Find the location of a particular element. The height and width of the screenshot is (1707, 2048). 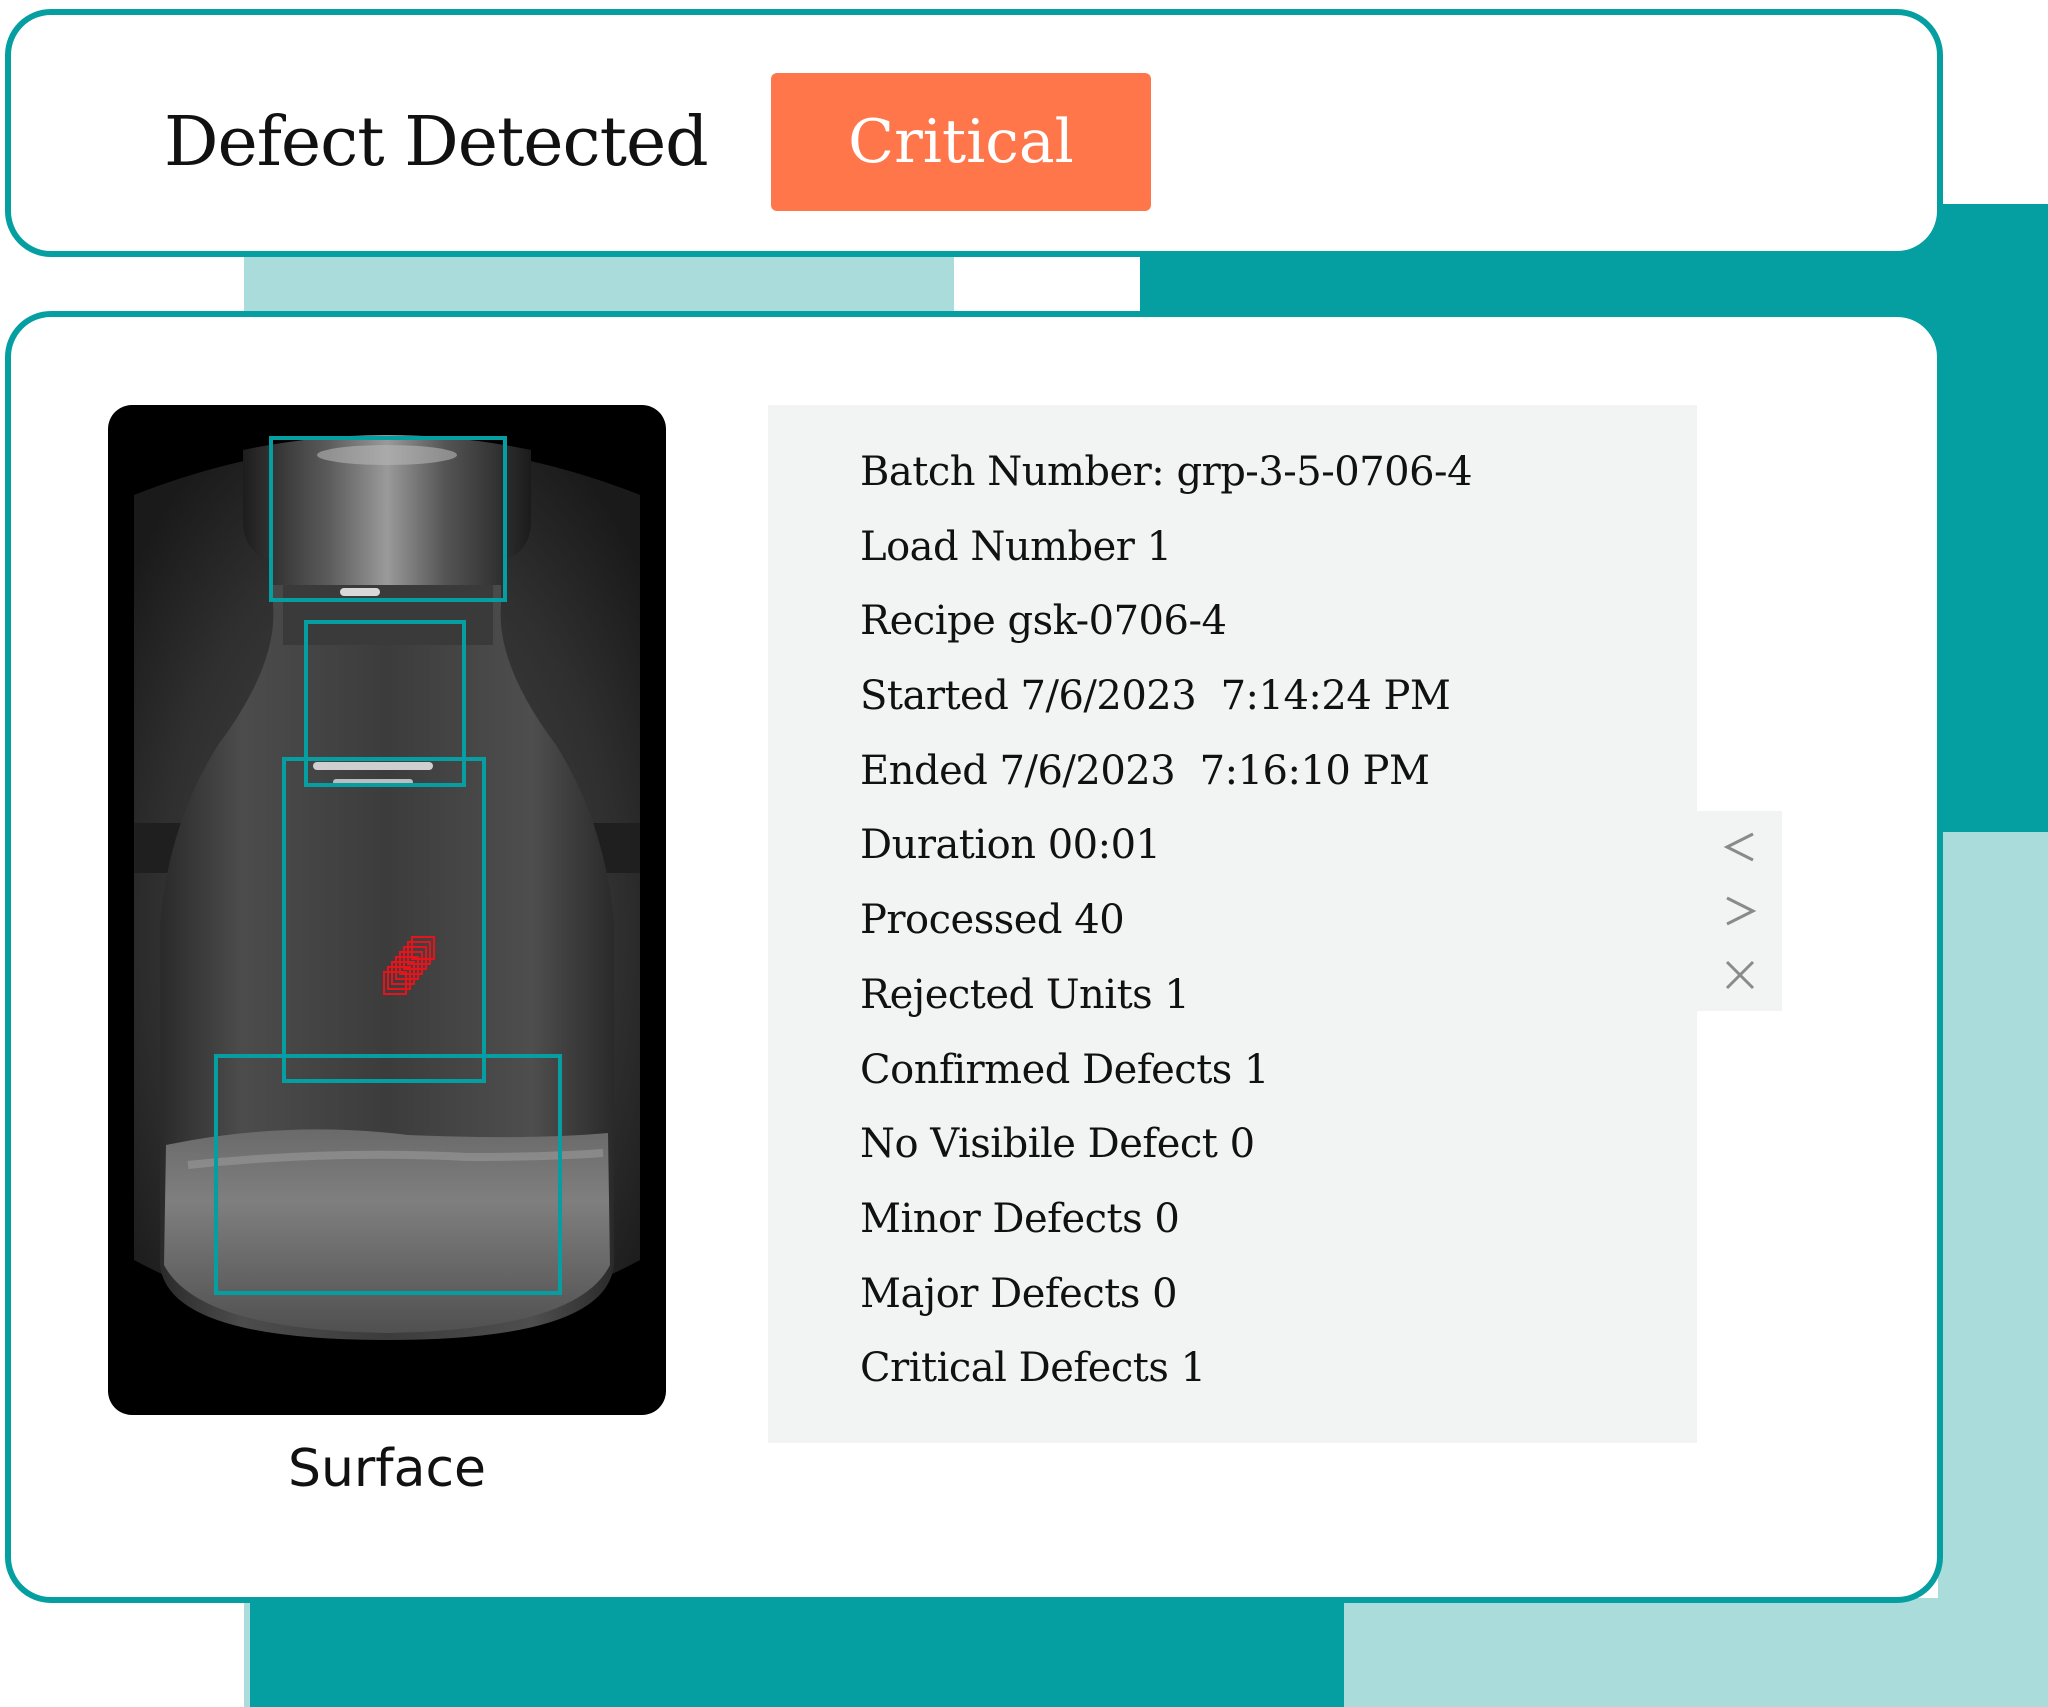

close-icon is located at coordinates (1739, 975).